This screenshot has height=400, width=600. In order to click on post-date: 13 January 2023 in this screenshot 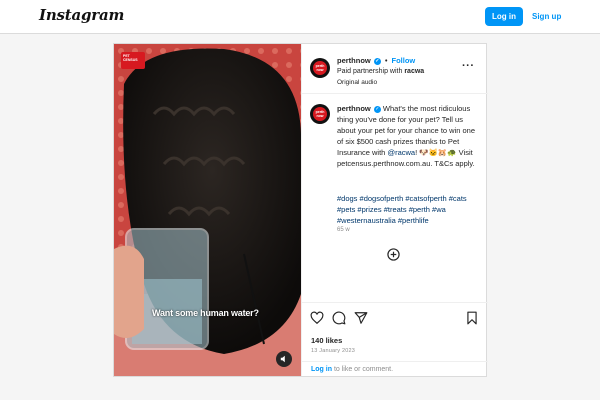, I will do `click(333, 351)`.